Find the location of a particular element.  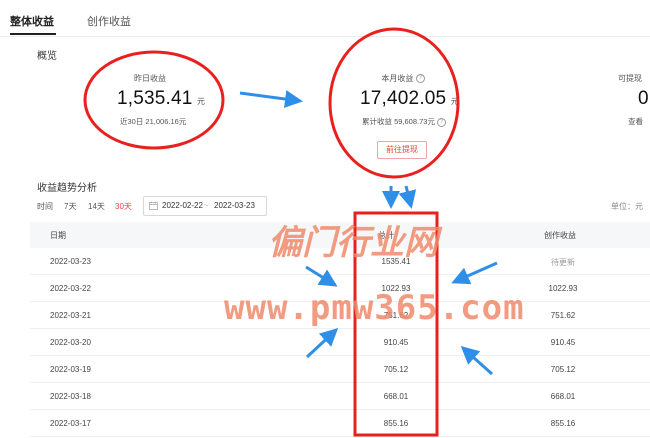

red-circle-month is located at coordinates (394, 103).